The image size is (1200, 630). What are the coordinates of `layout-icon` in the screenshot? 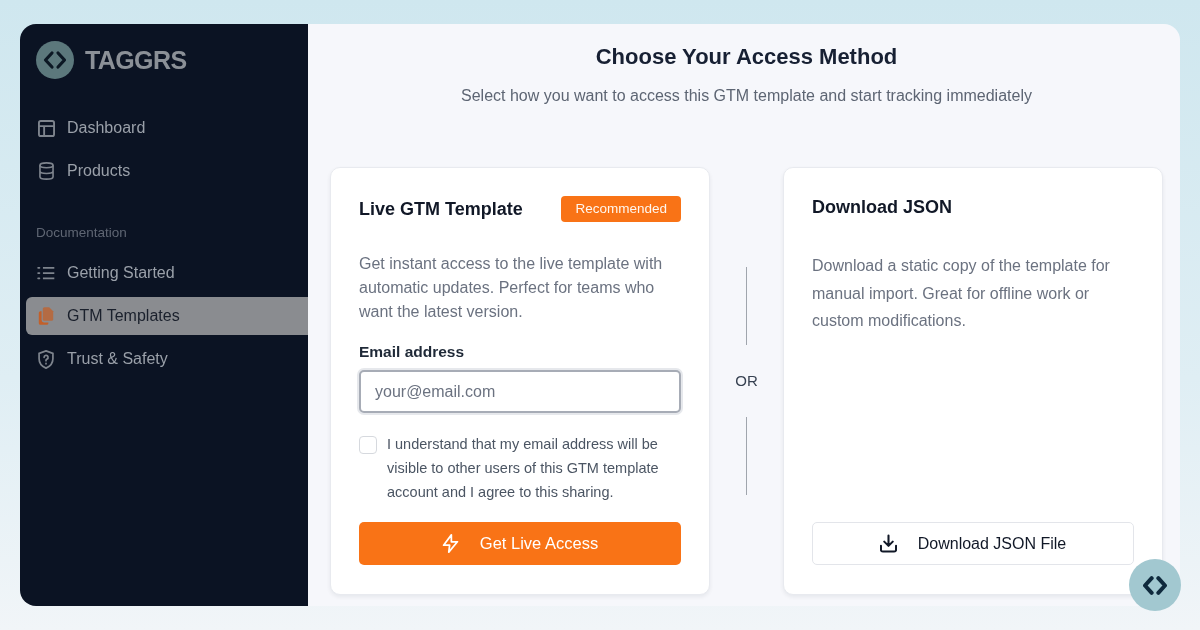 It's located at (46, 128).